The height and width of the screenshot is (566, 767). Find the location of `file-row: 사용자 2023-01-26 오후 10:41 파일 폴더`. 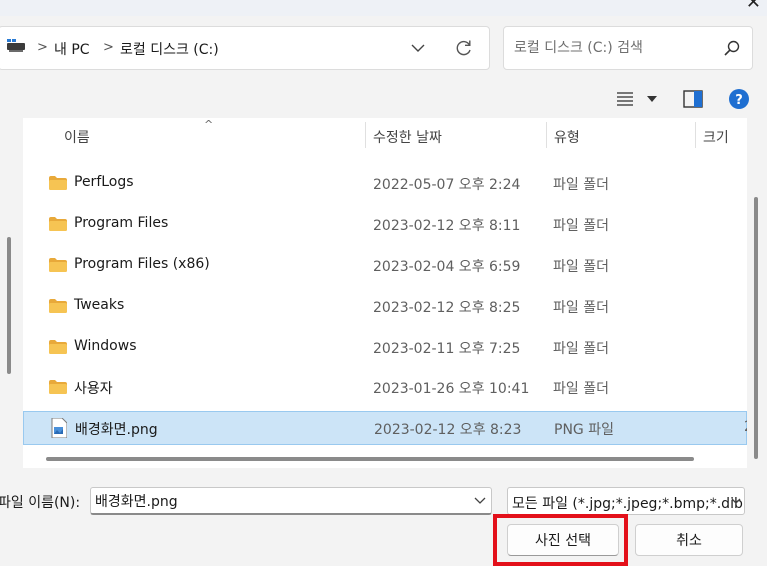

file-row: 사용자 2023-01-26 오후 10:41 파일 폴더 is located at coordinates (385, 388).